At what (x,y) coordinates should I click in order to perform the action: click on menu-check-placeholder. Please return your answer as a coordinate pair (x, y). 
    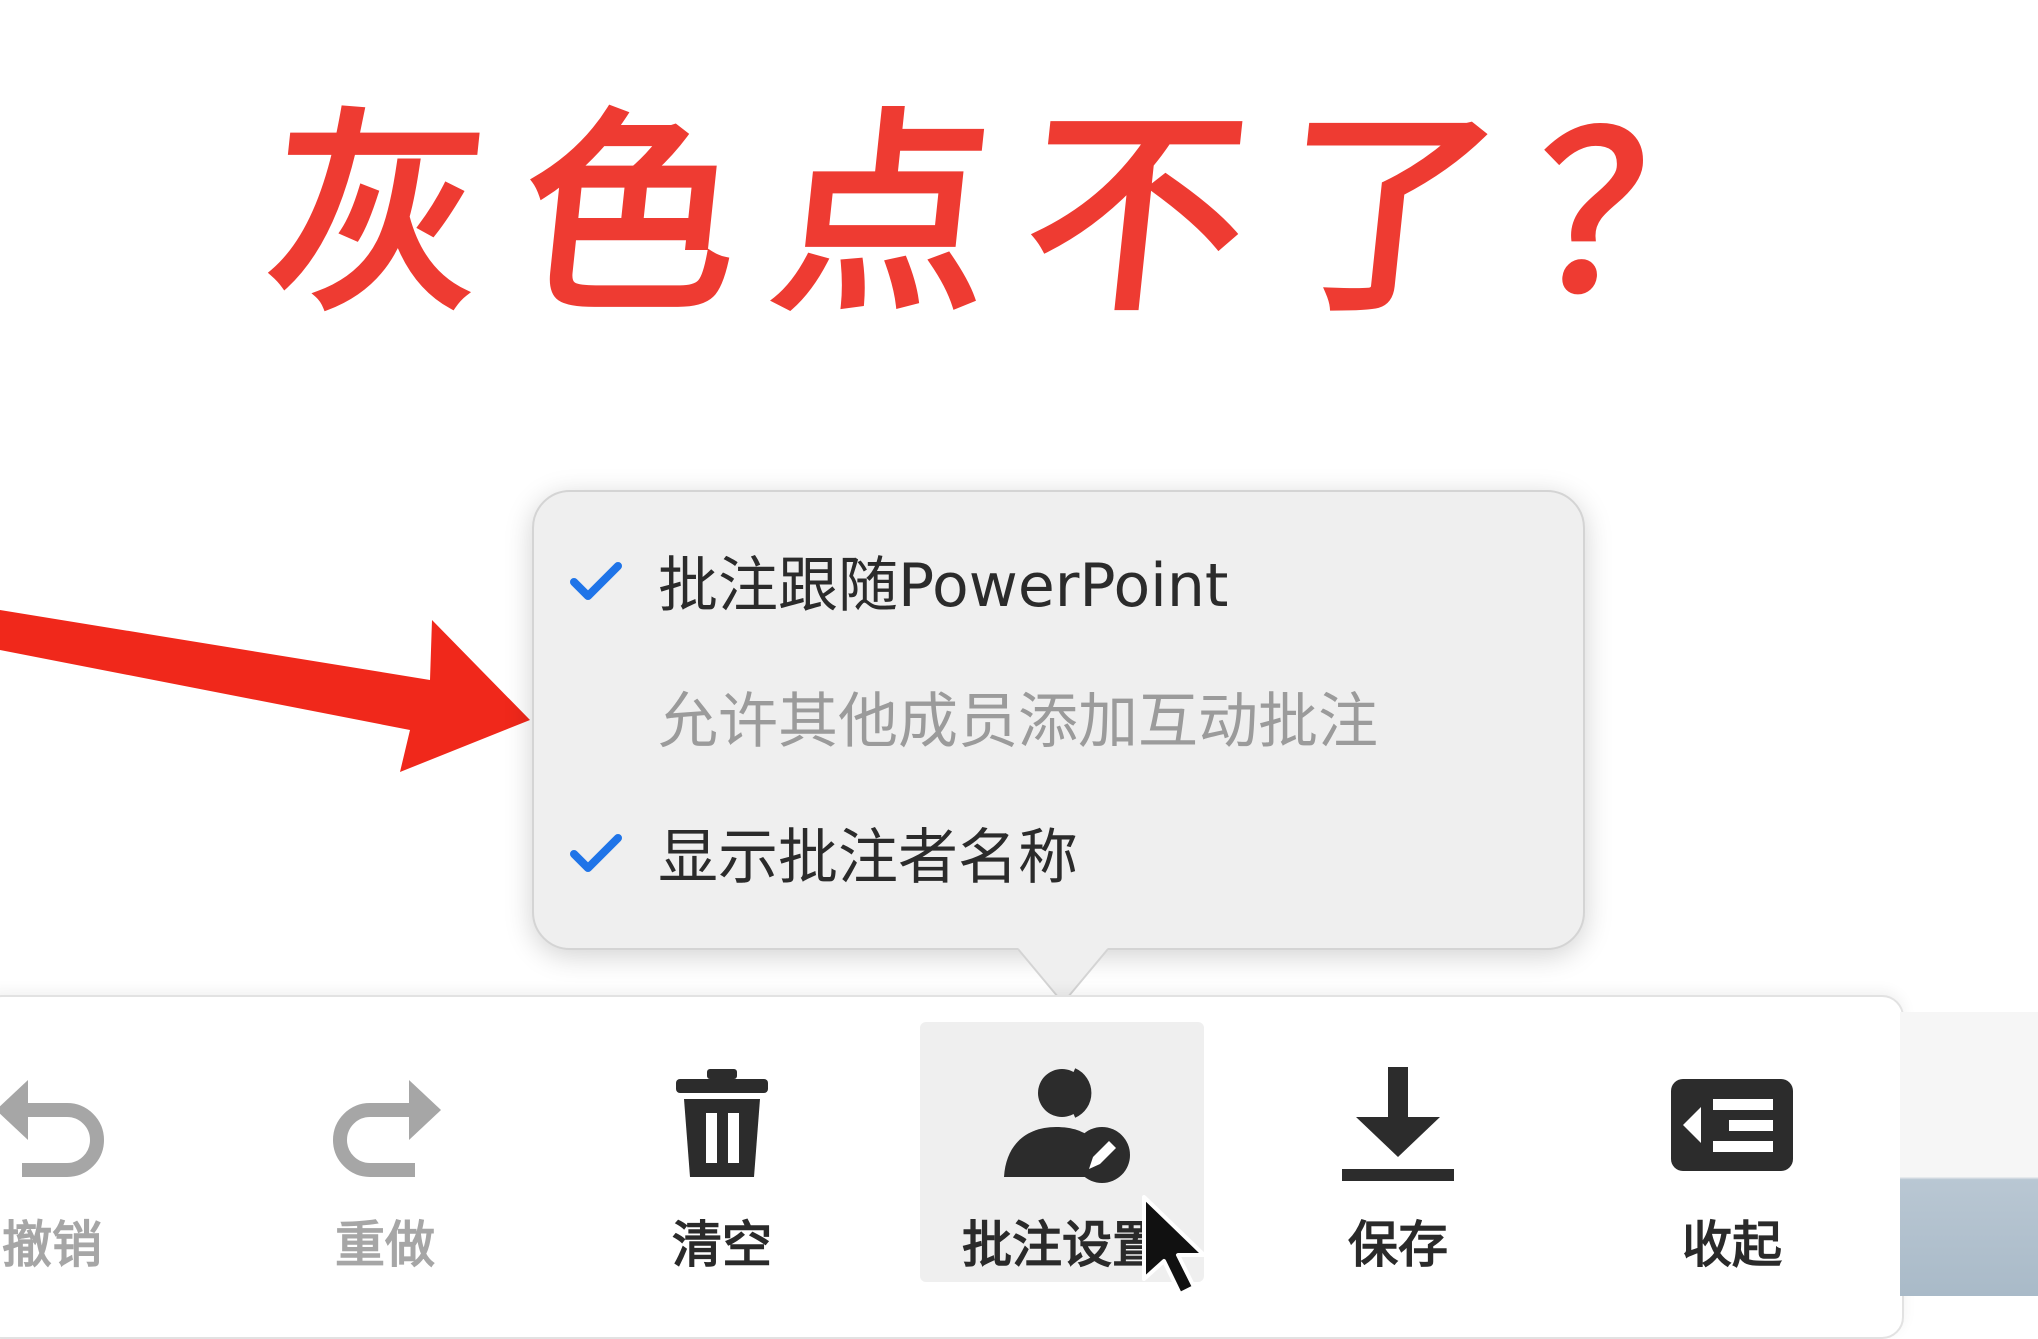
    Looking at the image, I should click on (596, 716).